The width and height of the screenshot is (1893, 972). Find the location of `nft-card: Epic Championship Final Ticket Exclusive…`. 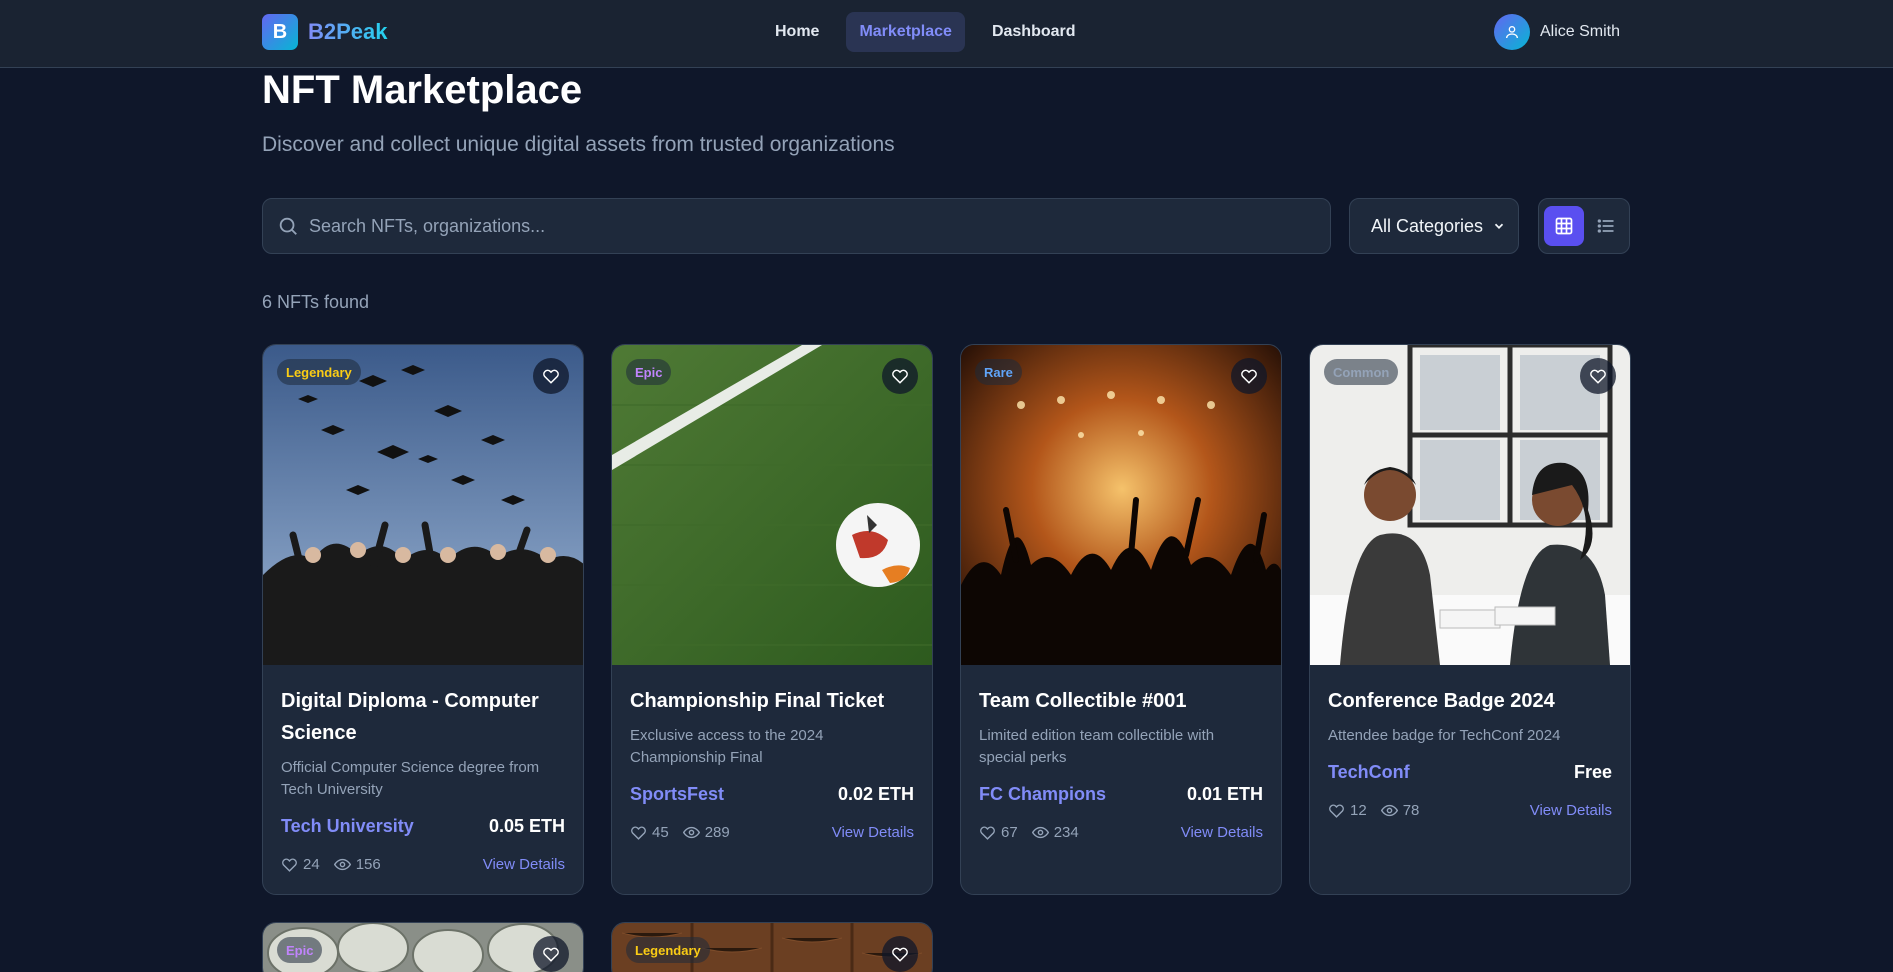

nft-card: Epic Championship Final Ticket Exclusive… is located at coordinates (772, 619).